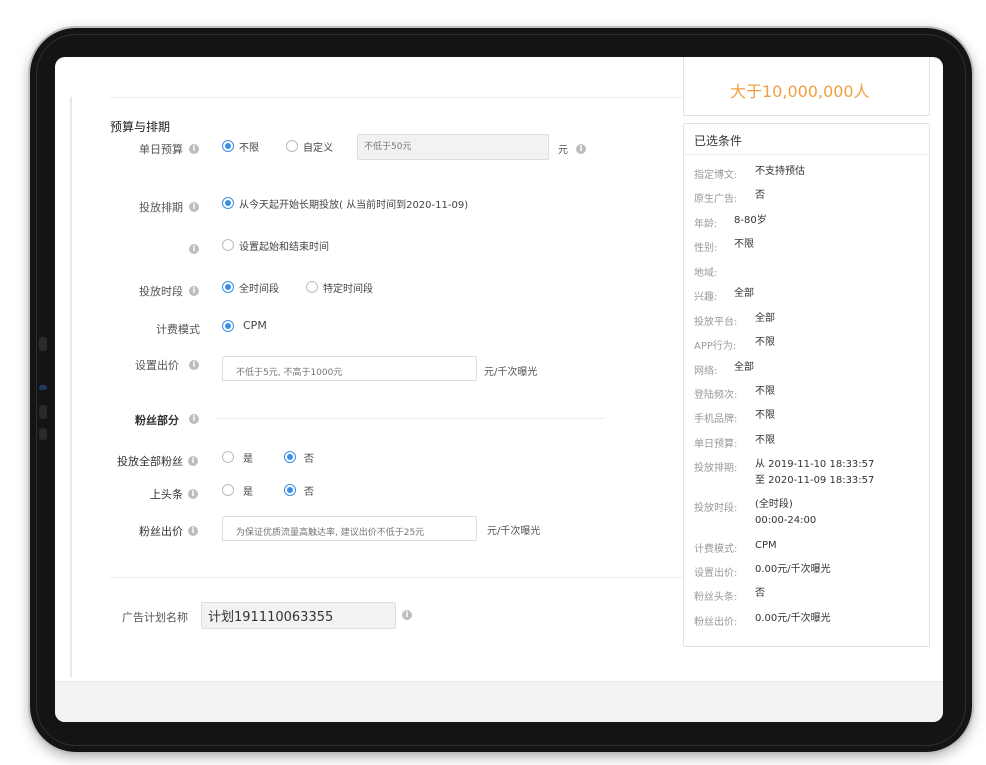 Image resolution: width=986 pixels, height=765 pixels. What do you see at coordinates (161, 149) in the screenshot?
I see `daily-budget-label: 单日预算` at bounding box center [161, 149].